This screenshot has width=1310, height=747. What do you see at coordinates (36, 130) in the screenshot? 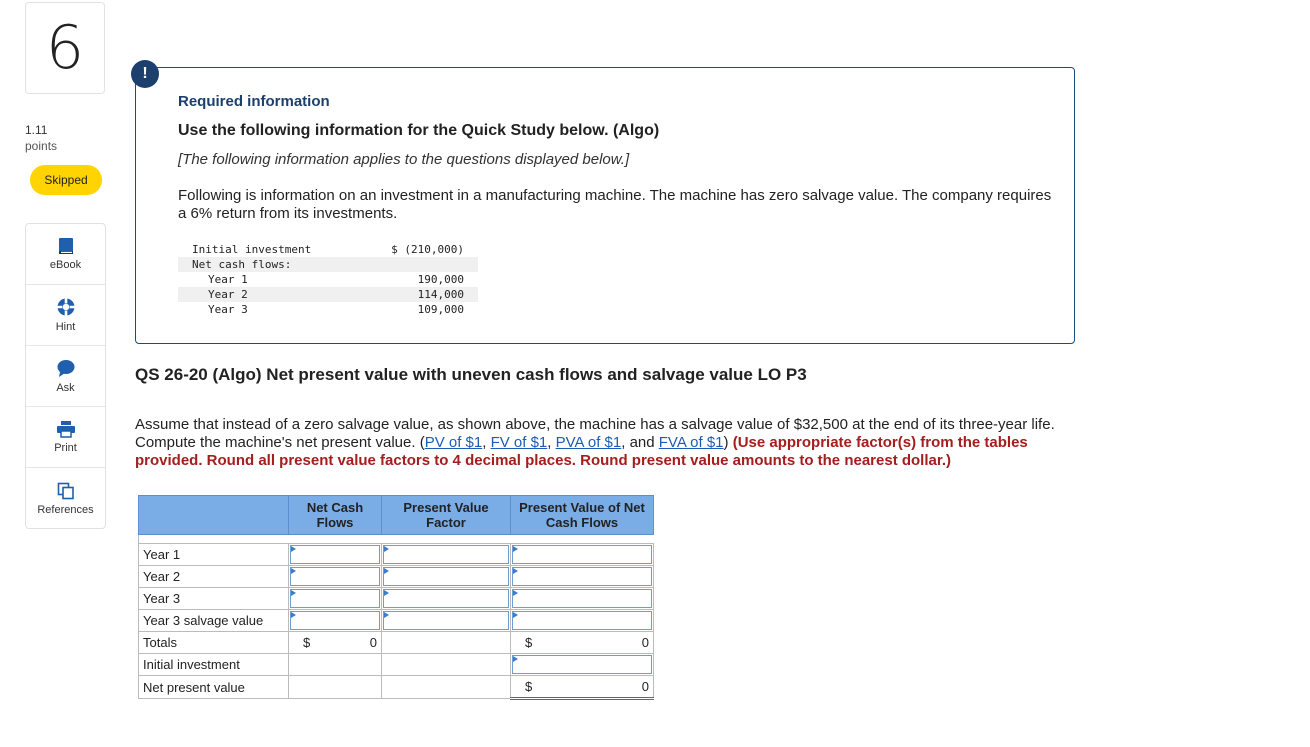
I see `points-value: 1.11` at bounding box center [36, 130].